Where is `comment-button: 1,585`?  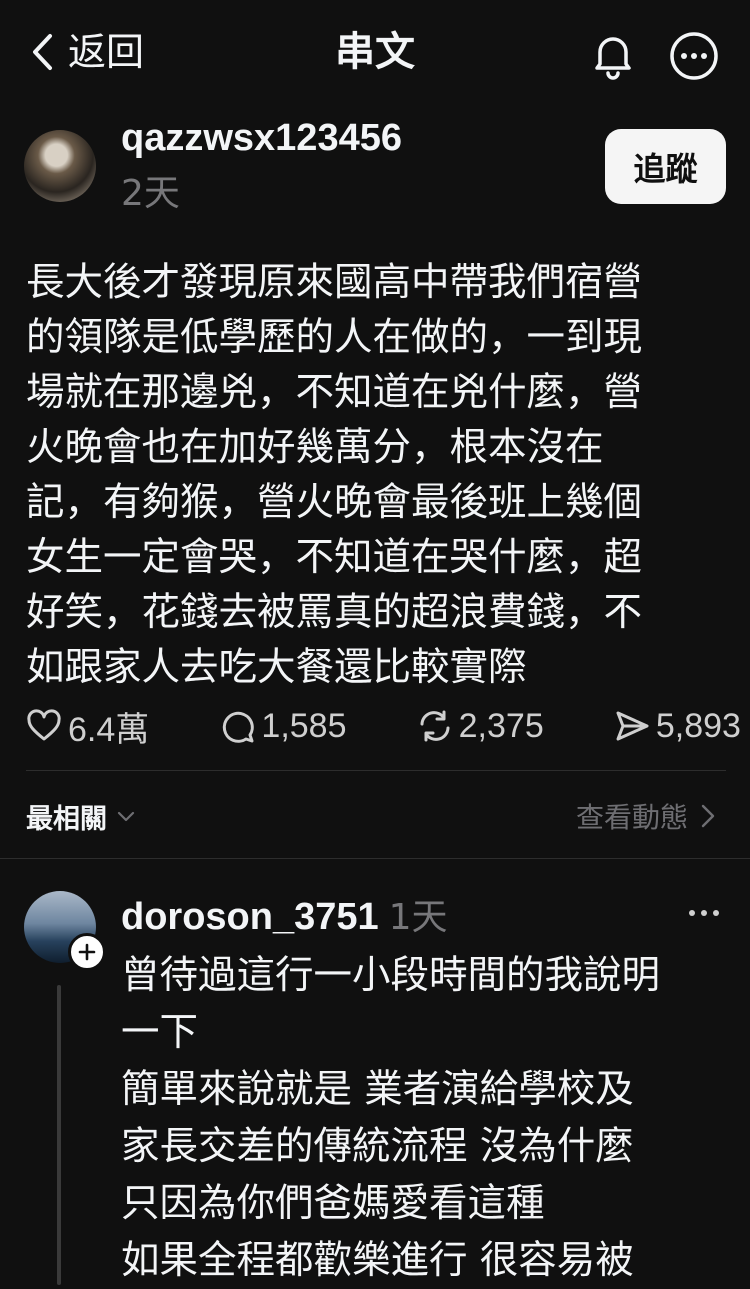 comment-button: 1,585 is located at coordinates (283, 726).